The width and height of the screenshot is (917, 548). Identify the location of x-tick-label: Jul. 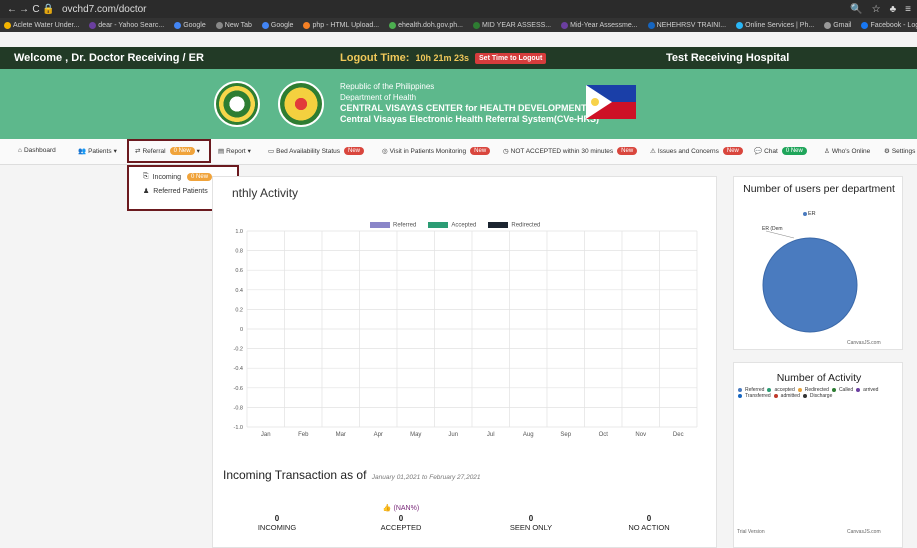
(491, 435).